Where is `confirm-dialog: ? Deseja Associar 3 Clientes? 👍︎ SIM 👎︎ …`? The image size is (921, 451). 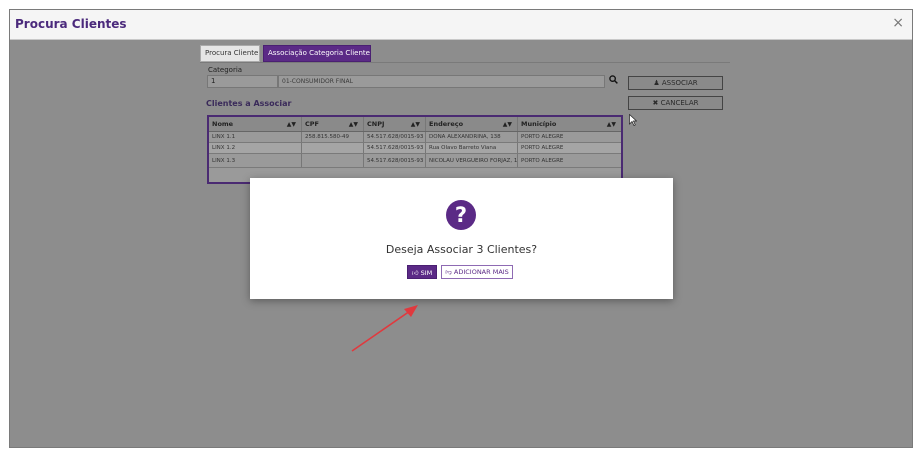
confirm-dialog: ? Deseja Associar 3 Clientes? 👍︎ SIM 👎︎ … is located at coordinates (461, 238).